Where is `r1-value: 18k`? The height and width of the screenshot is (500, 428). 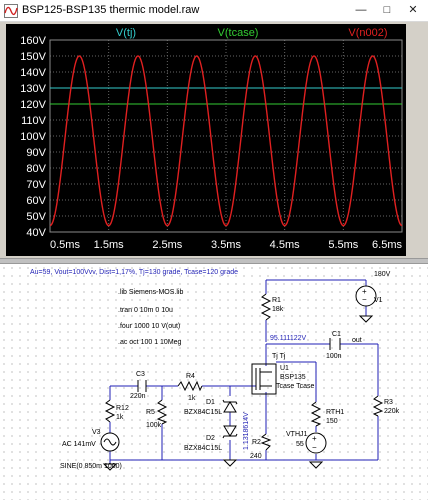 r1-value: 18k is located at coordinates (278, 309).